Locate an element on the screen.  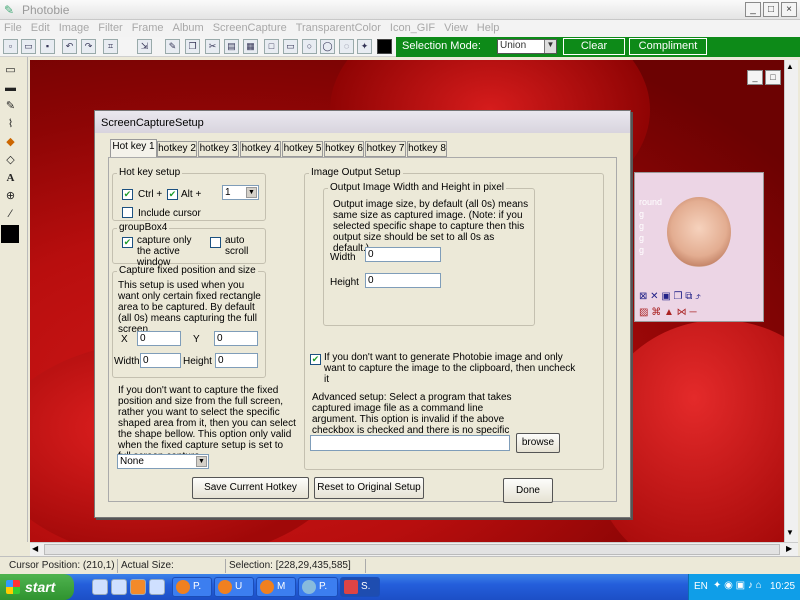
tab-hotkey-5: hotkey 5 is located at coordinates (302, 149).